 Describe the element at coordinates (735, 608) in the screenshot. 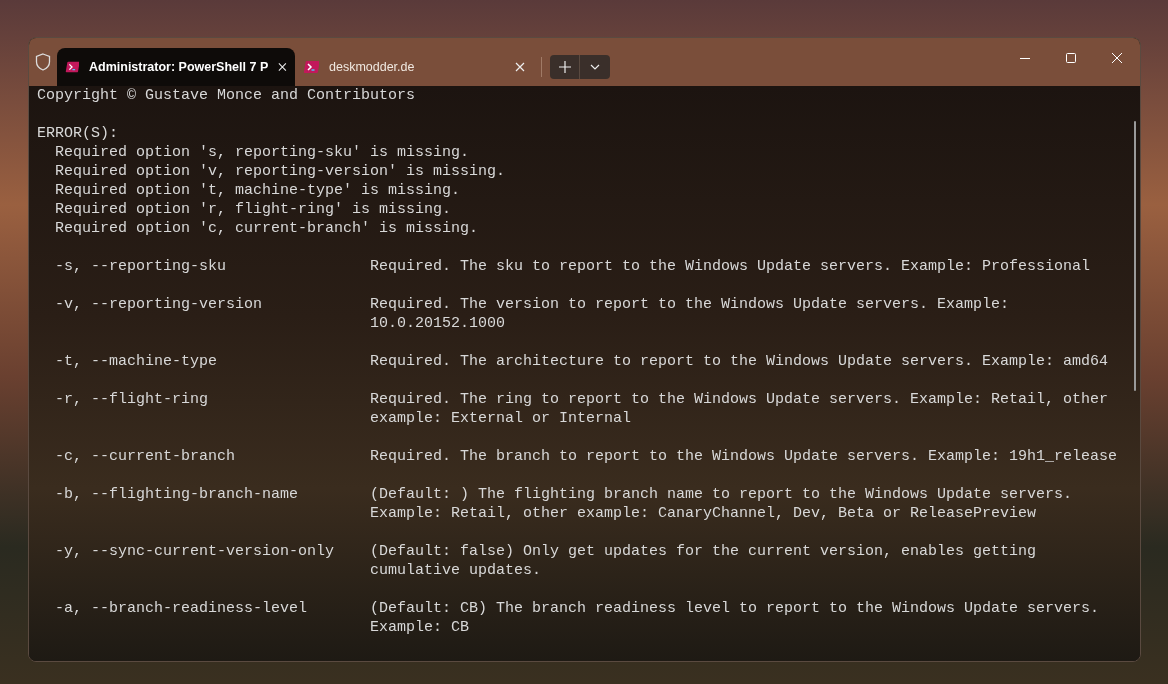

I see `option-description: (Default: CB) The branch readiness level to report to the Windows Update servers.` at that location.